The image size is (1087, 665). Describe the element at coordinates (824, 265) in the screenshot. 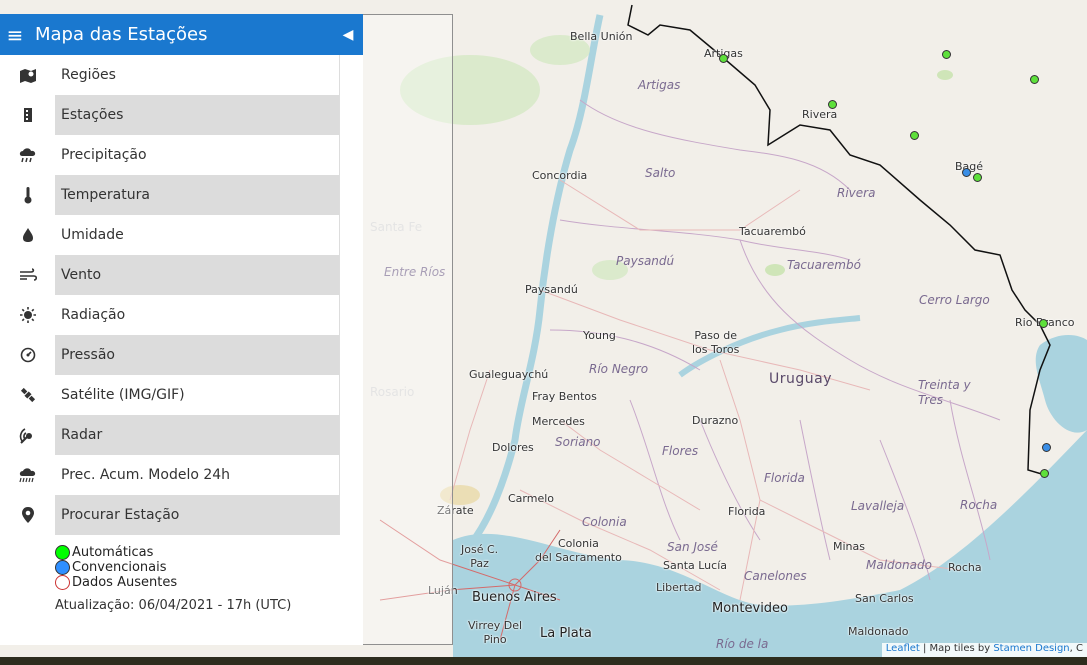

I see `dept-label: Tacuarembó` at that location.